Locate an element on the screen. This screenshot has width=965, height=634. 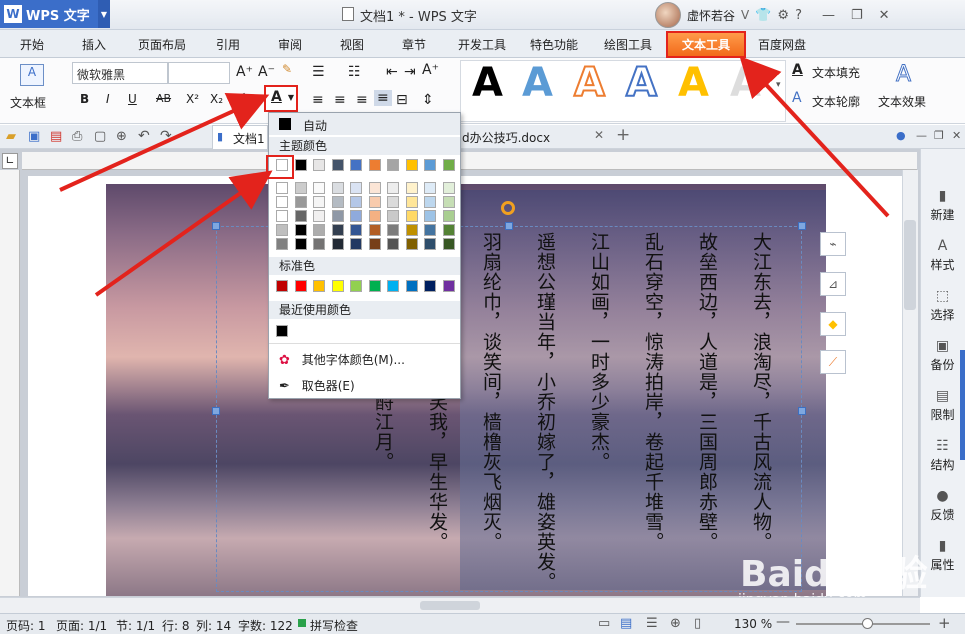
settings-icon: ⚙ is located at coordinates (783, 15).